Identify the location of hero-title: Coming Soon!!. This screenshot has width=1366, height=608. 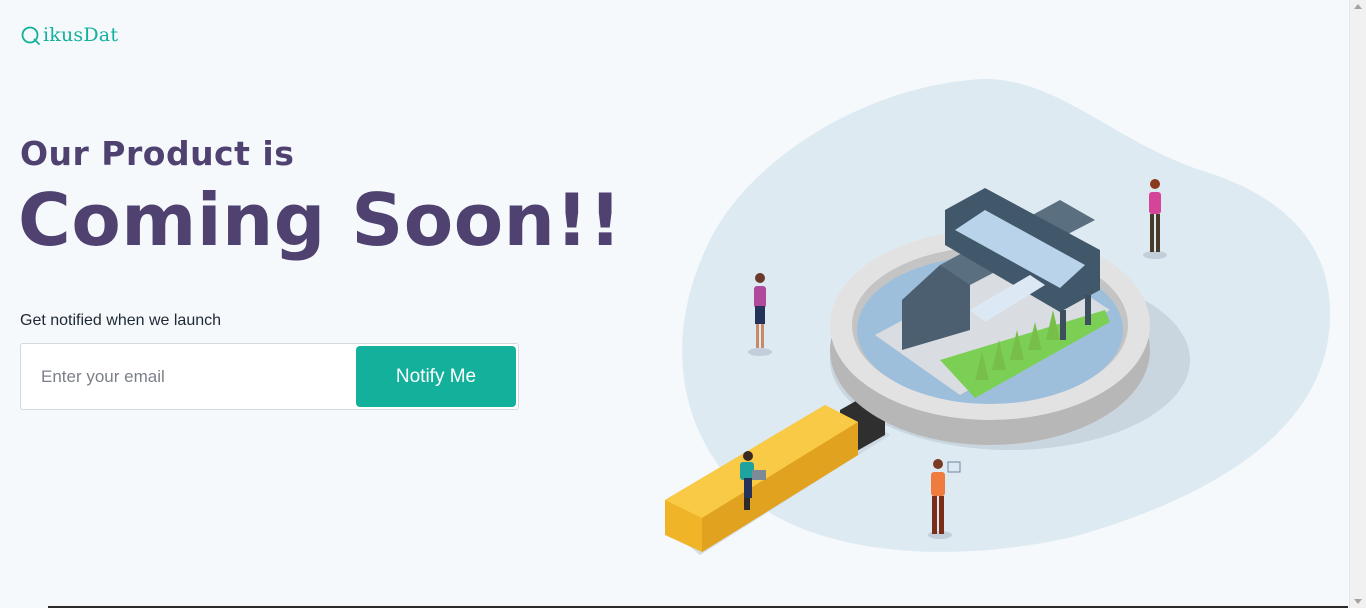
(320, 220).